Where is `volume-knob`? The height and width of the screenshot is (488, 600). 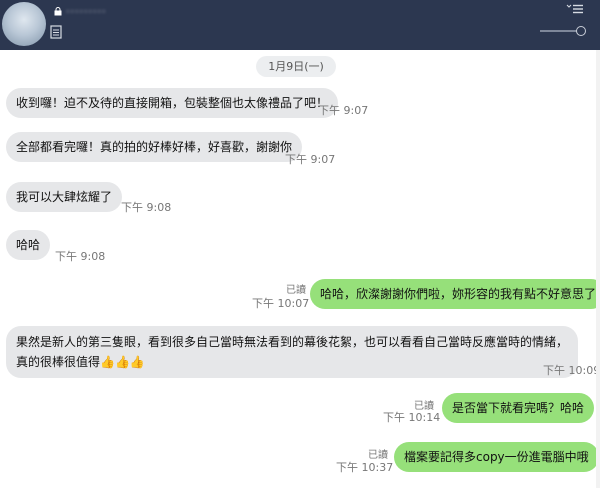
volume-knob is located at coordinates (581, 31).